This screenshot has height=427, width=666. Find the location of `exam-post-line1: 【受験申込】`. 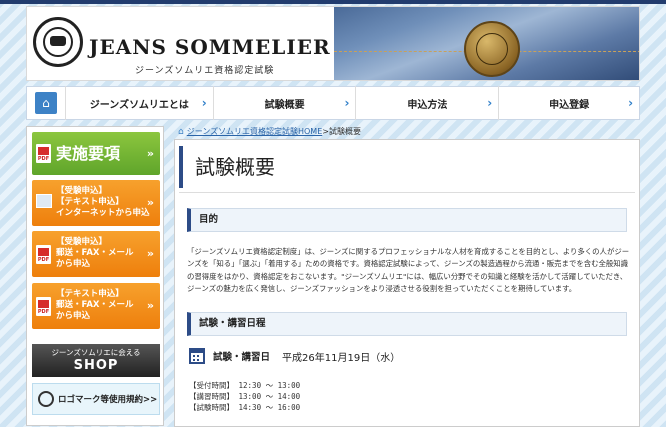

exam-post-line1: 【受験申込】 is located at coordinates (82, 242).